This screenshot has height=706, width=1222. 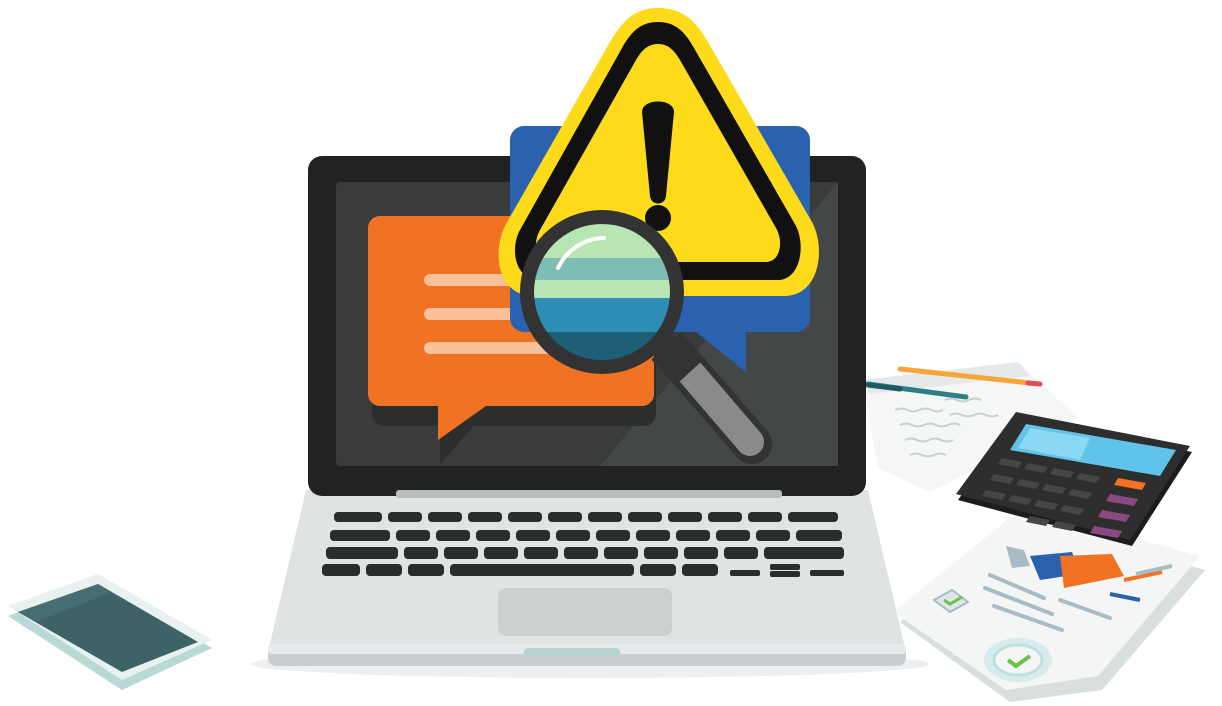 What do you see at coordinates (1049, 605) in the screenshot?
I see `report-document` at bounding box center [1049, 605].